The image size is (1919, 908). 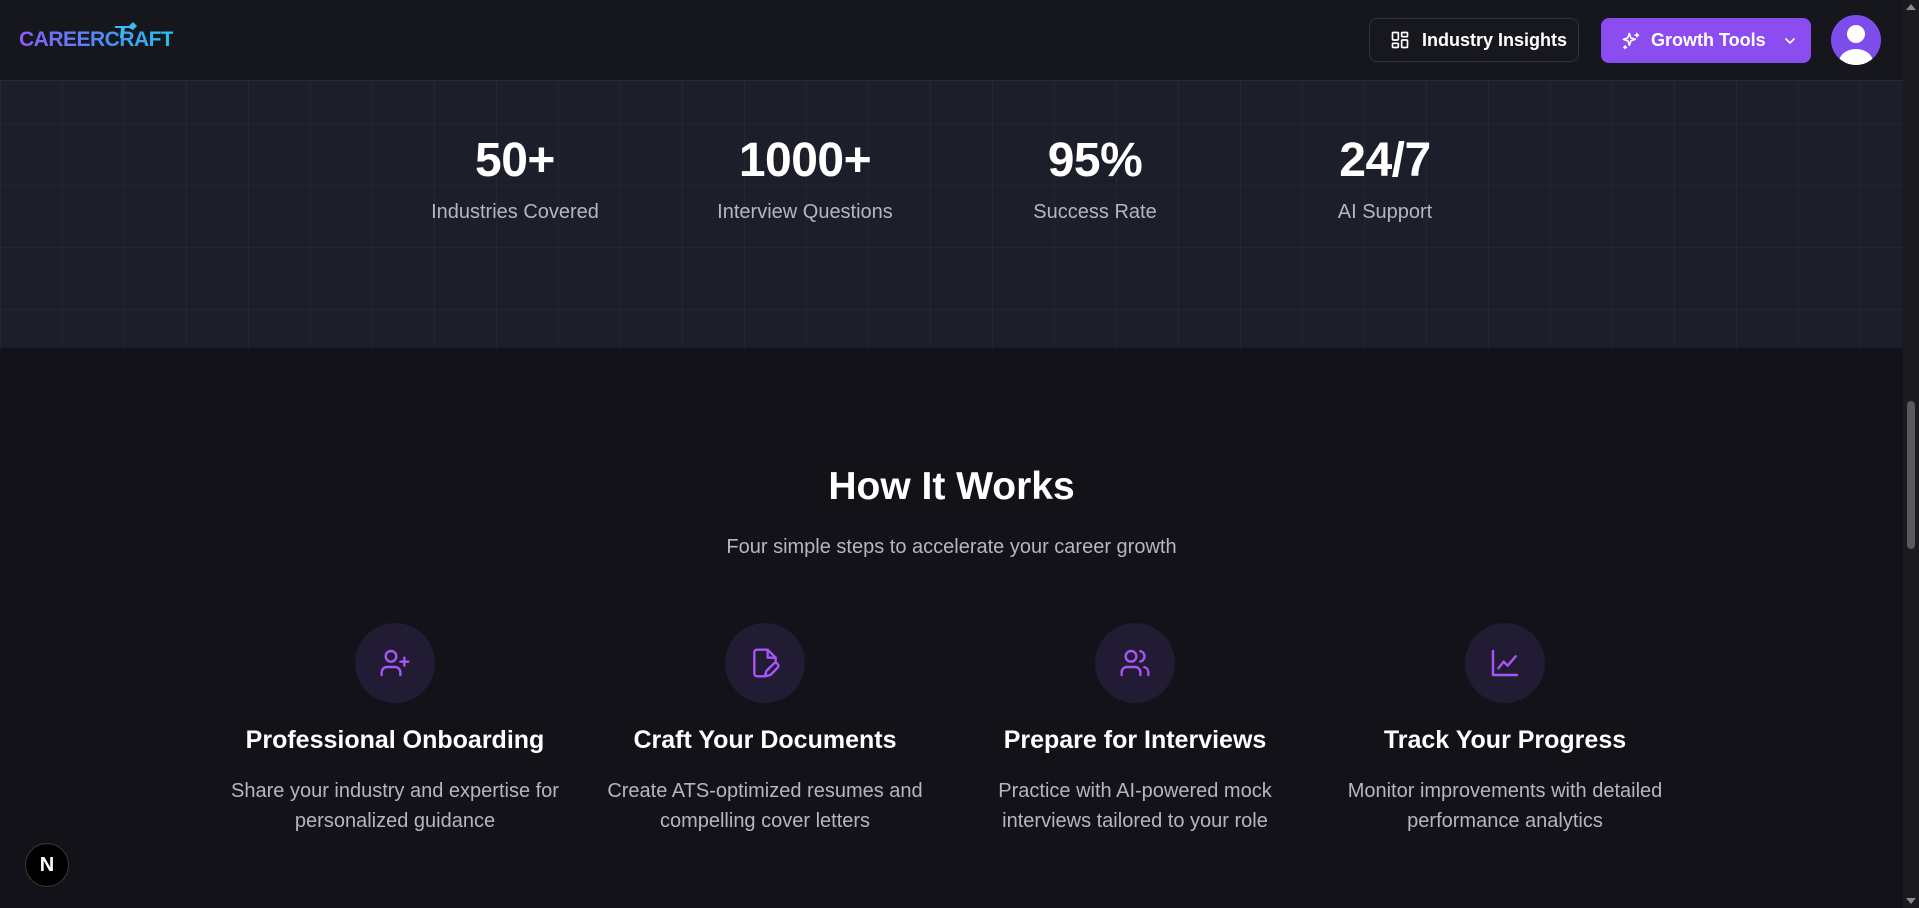 I want to click on stat-label: Interview Questions, so click(x=805, y=212).